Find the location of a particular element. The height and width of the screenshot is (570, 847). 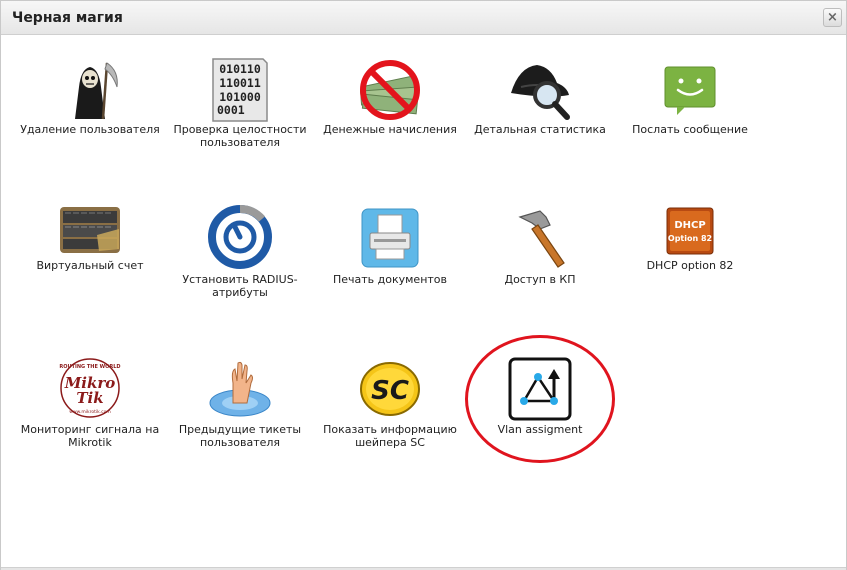

printer-icon is located at coordinates (390, 238).